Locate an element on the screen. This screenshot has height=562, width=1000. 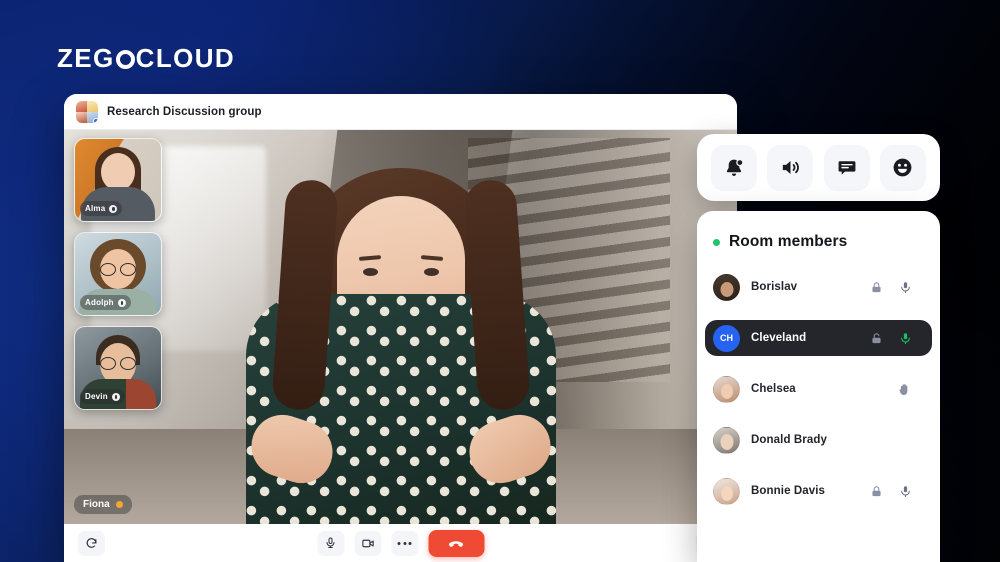
speaker-volume-icon is located at coordinates (790, 167).